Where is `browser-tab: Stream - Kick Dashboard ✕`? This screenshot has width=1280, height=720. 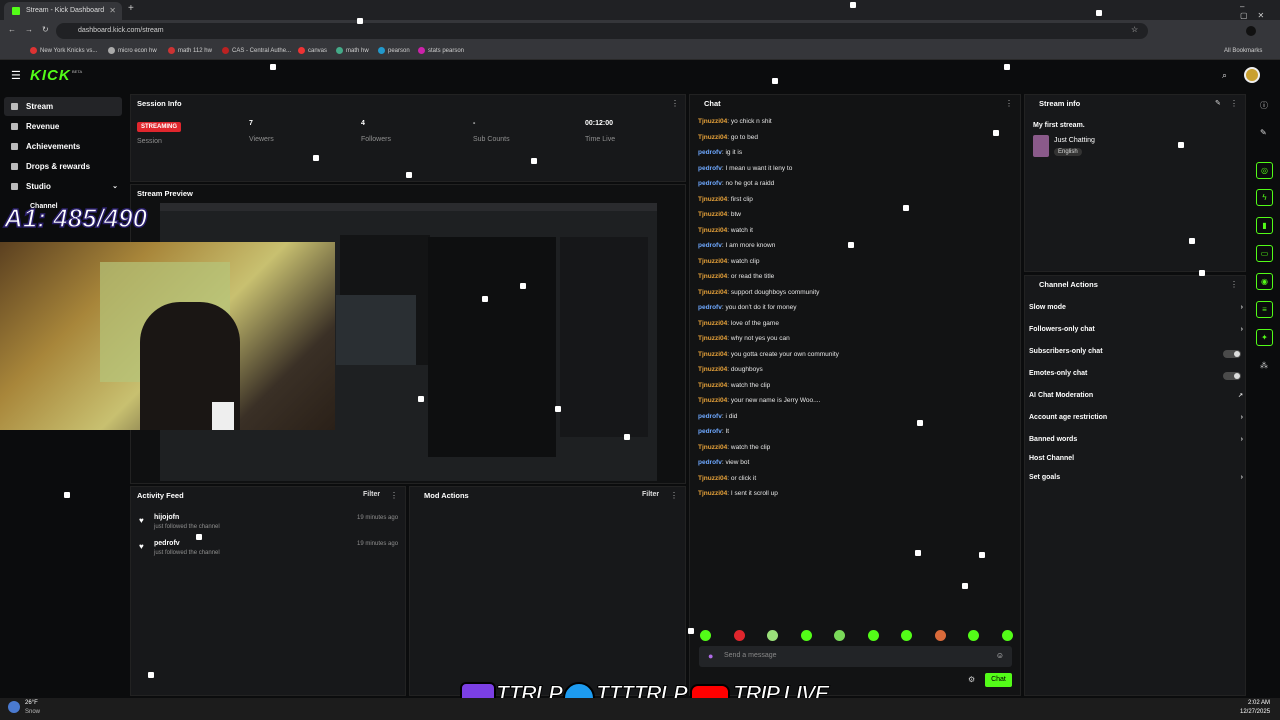 browser-tab: Stream - Kick Dashboard ✕ is located at coordinates (63, 11).